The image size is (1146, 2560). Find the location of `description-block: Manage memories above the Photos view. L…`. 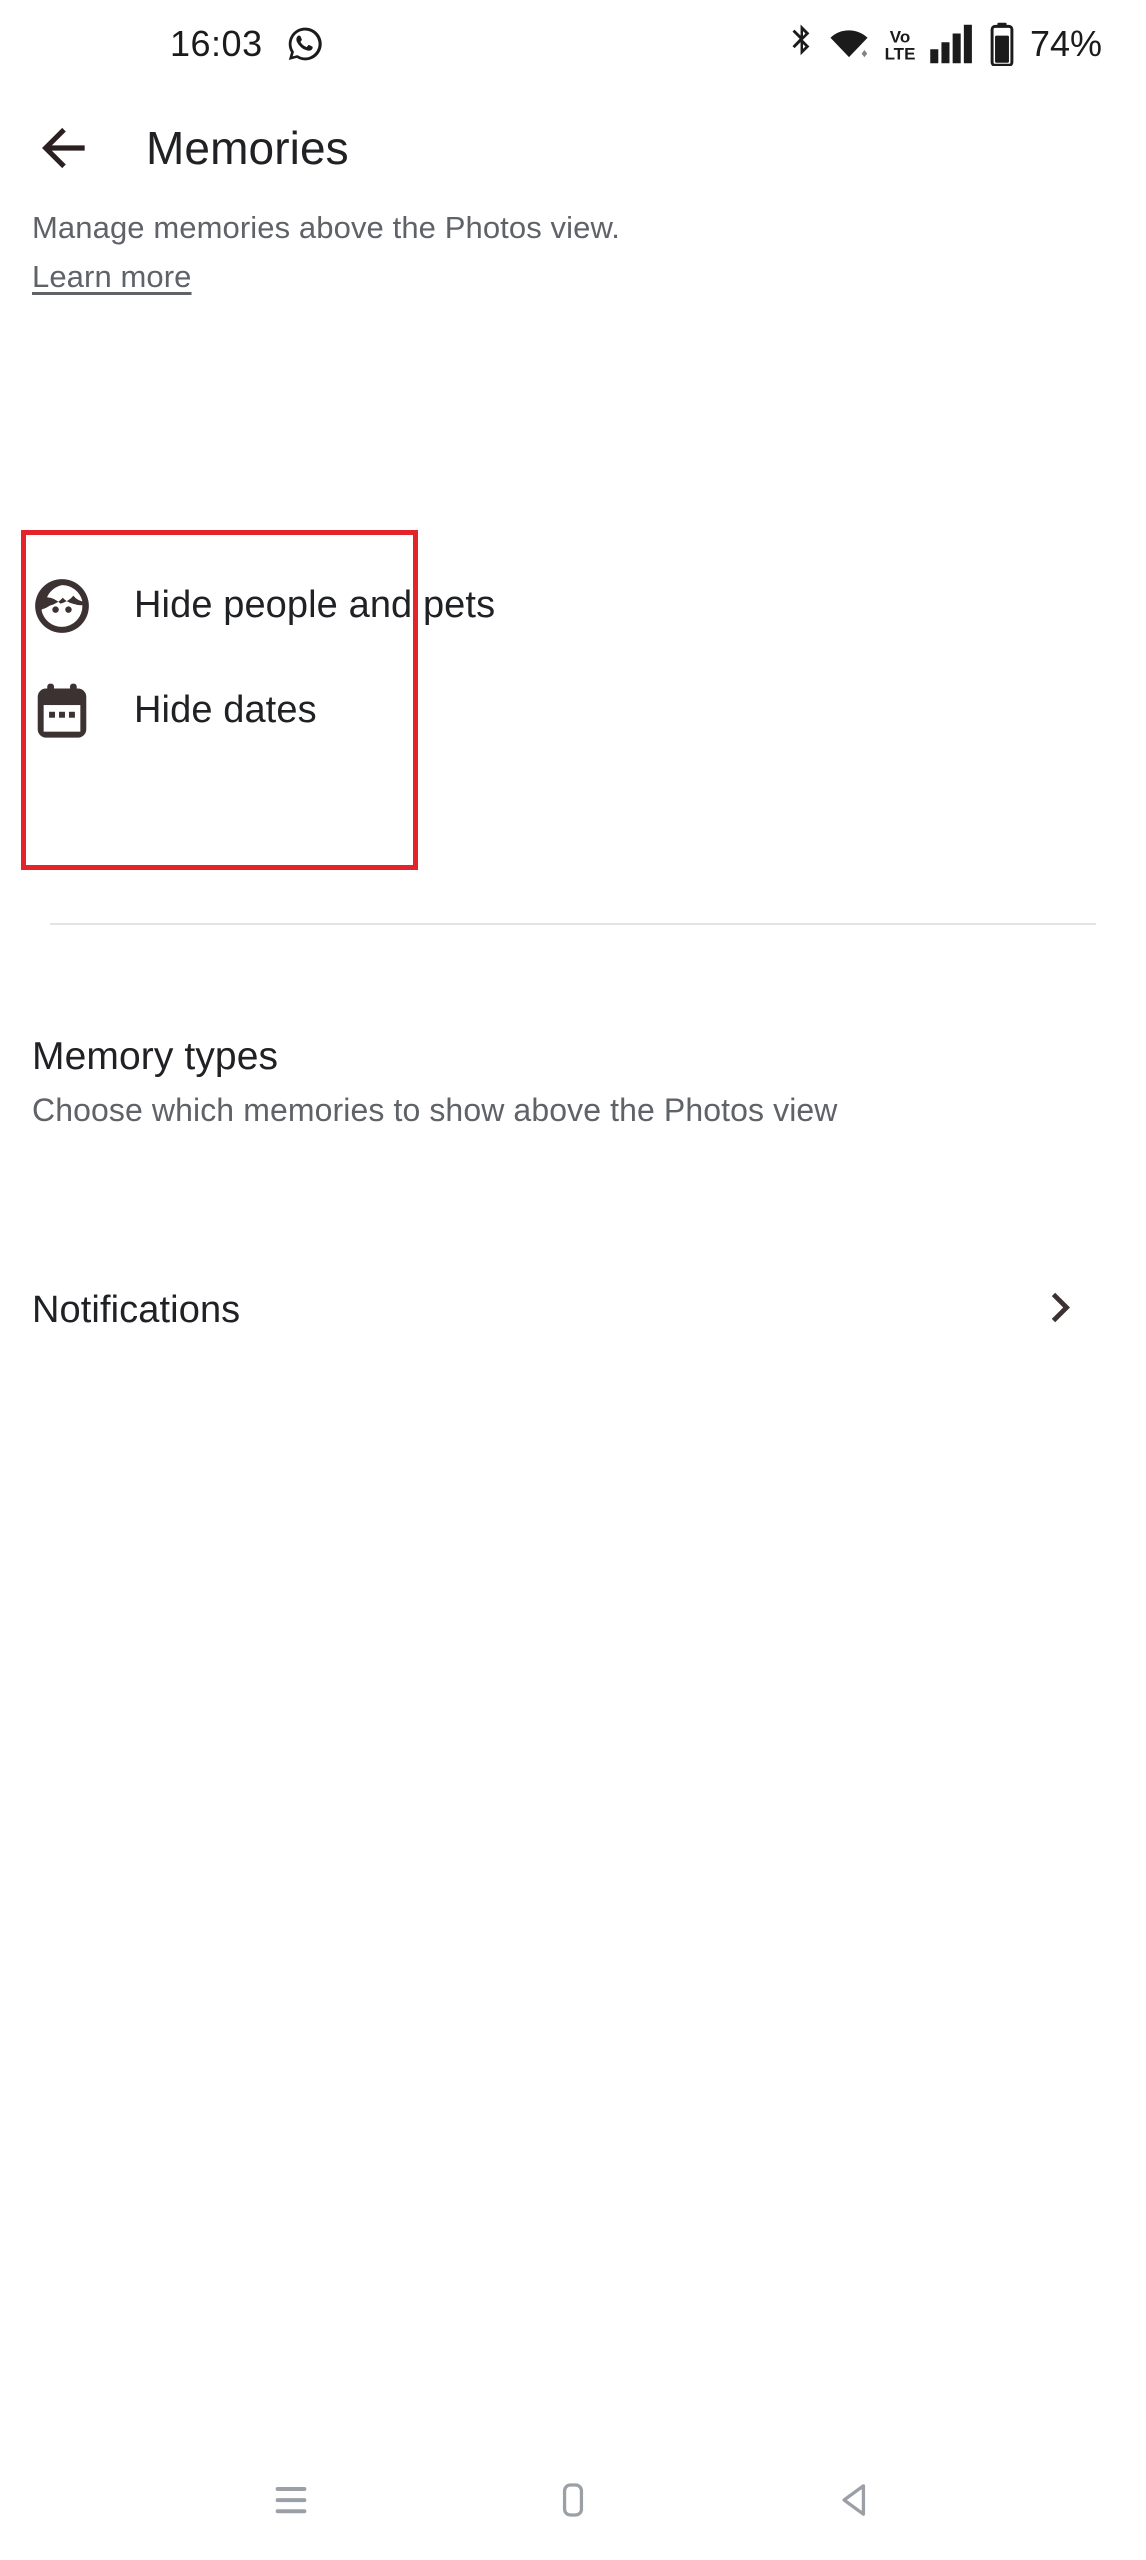

description-block: Manage memories above the Photos view. L… is located at coordinates (557, 253).